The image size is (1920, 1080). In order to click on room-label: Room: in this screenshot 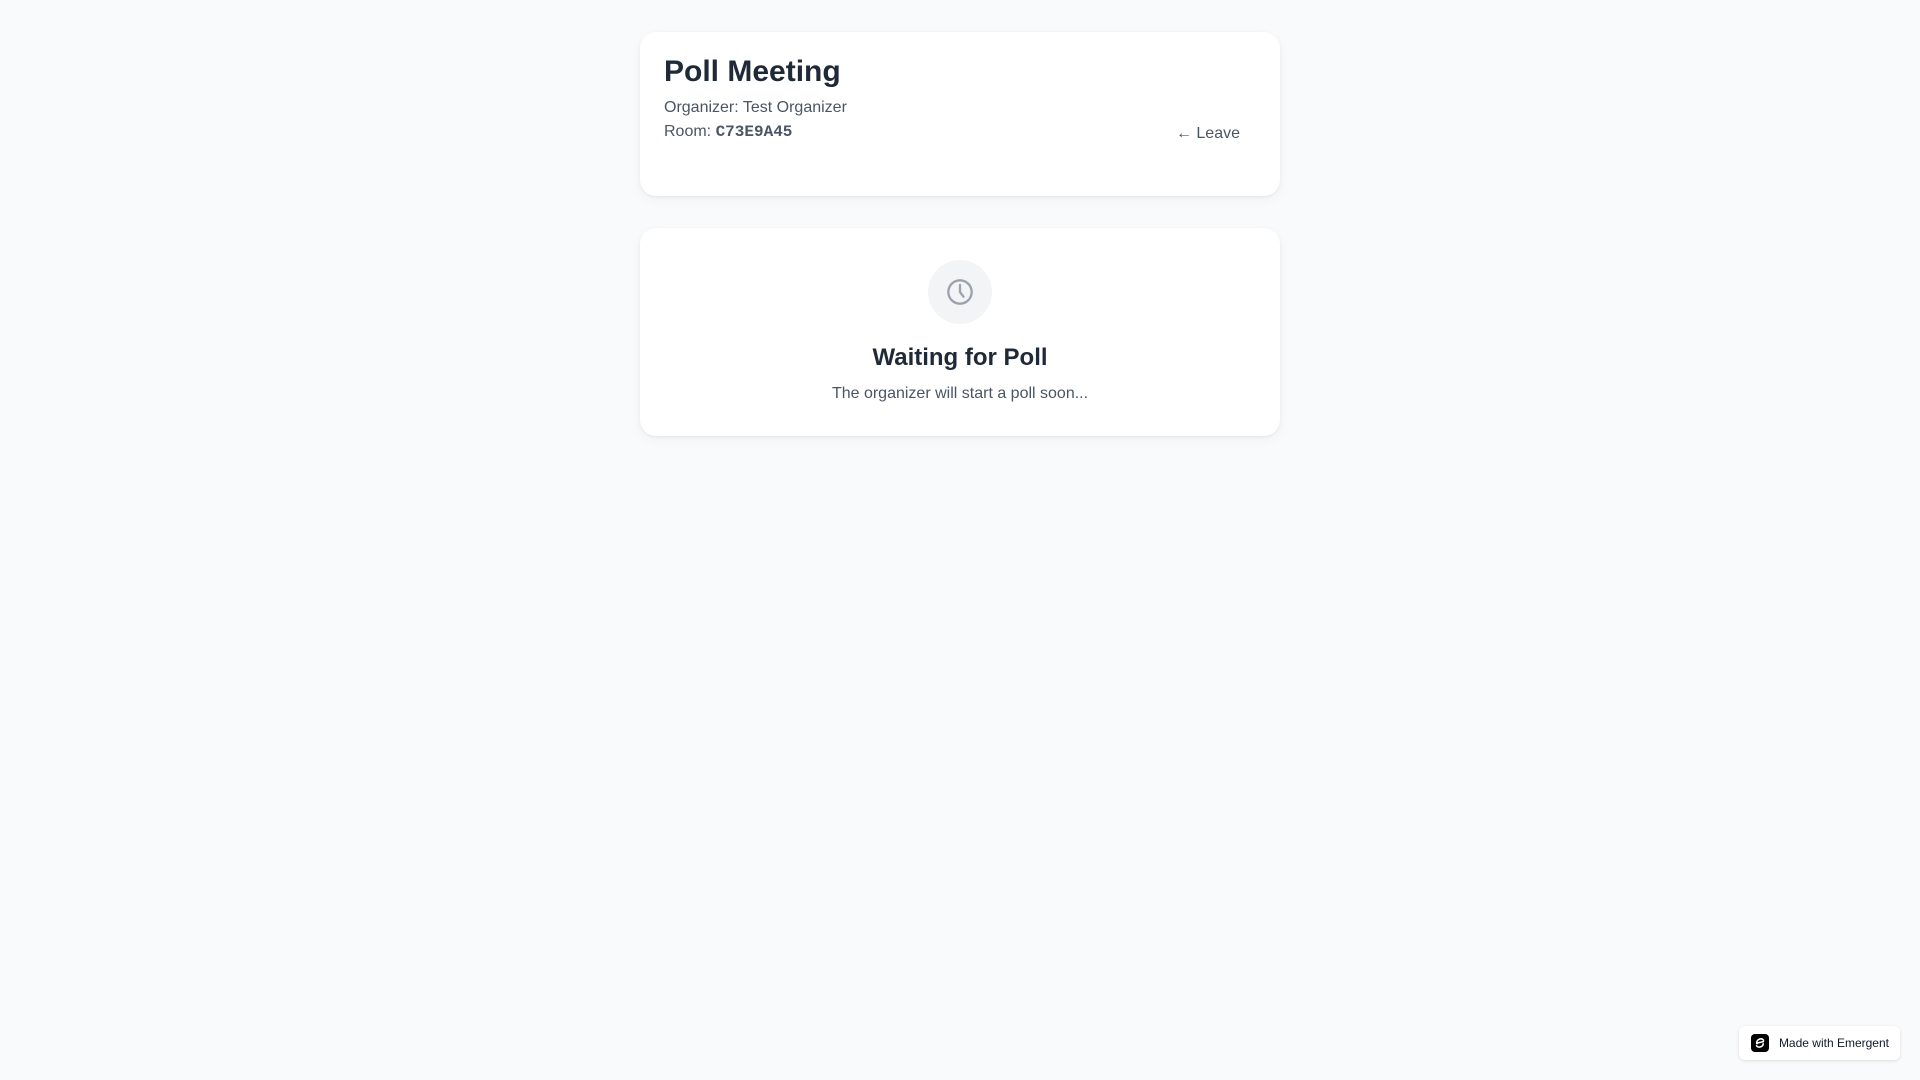, I will do `click(690, 131)`.